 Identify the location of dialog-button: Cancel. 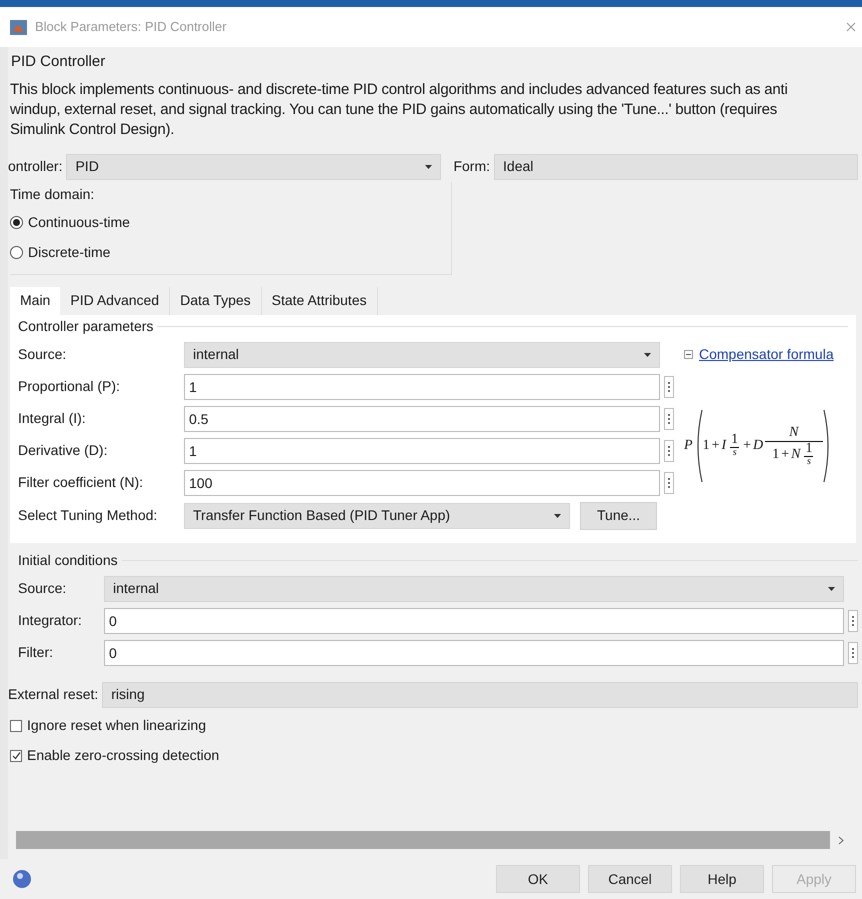
(630, 879).